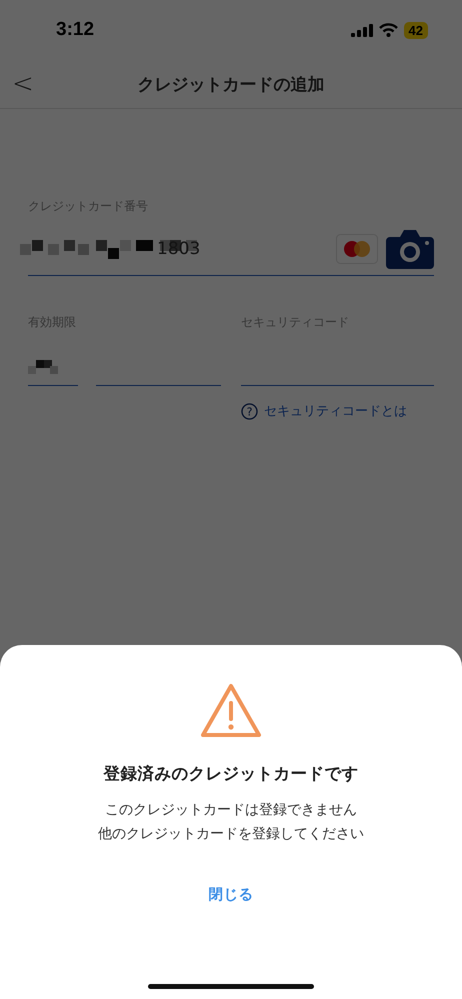 This screenshot has width=462, height=999. I want to click on warning-icon, so click(231, 711).